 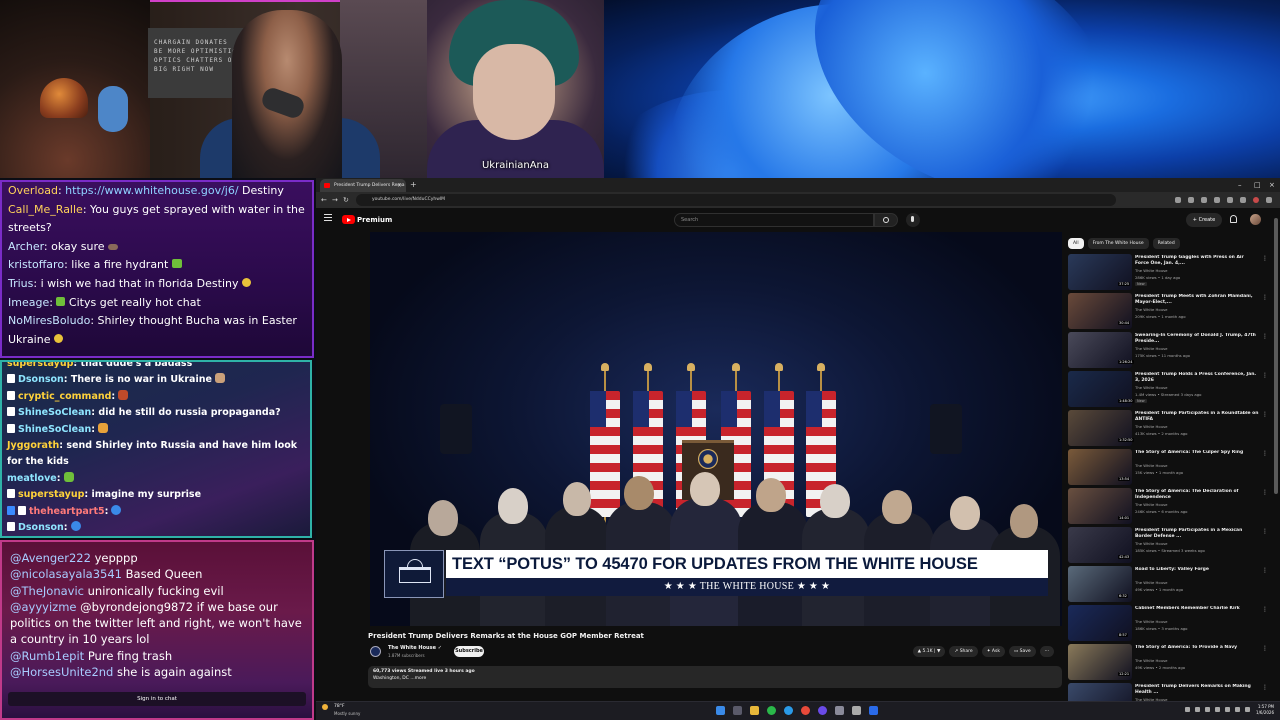 I want to click on chip-from-channel: From The White House, so click(x=1118, y=243).